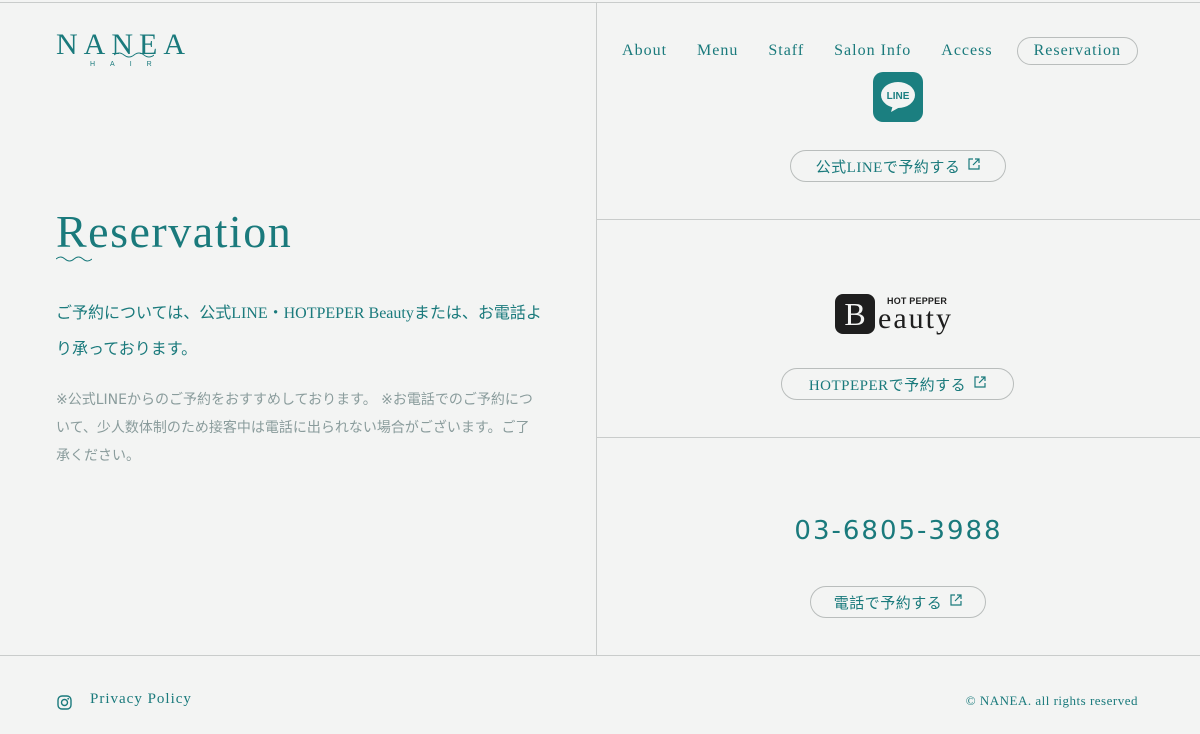 The image size is (1200, 734). What do you see at coordinates (74, 259) in the screenshot?
I see `title-wave-icon` at bounding box center [74, 259].